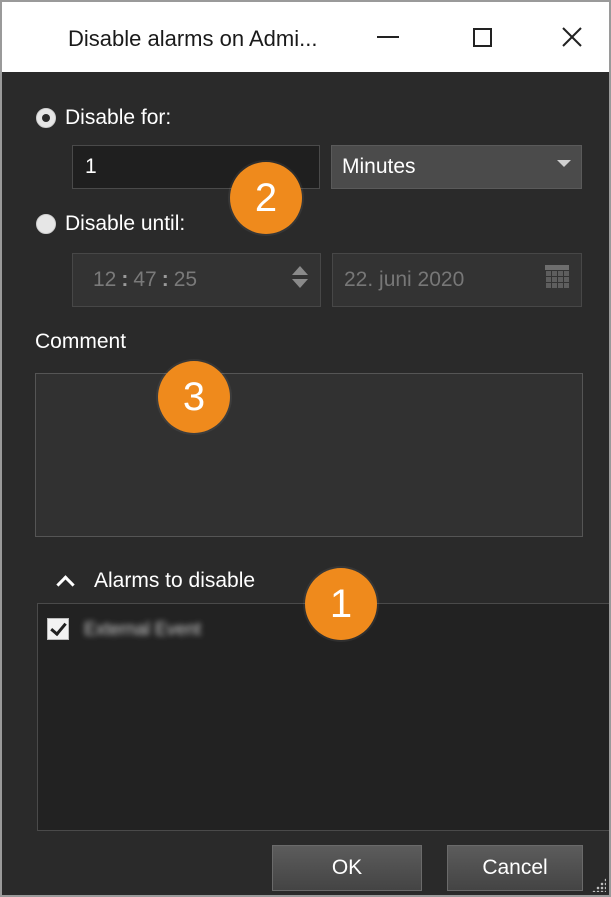 The width and height of the screenshot is (611, 897). Describe the element at coordinates (599, 885) in the screenshot. I see `resize-grip-icon` at that location.